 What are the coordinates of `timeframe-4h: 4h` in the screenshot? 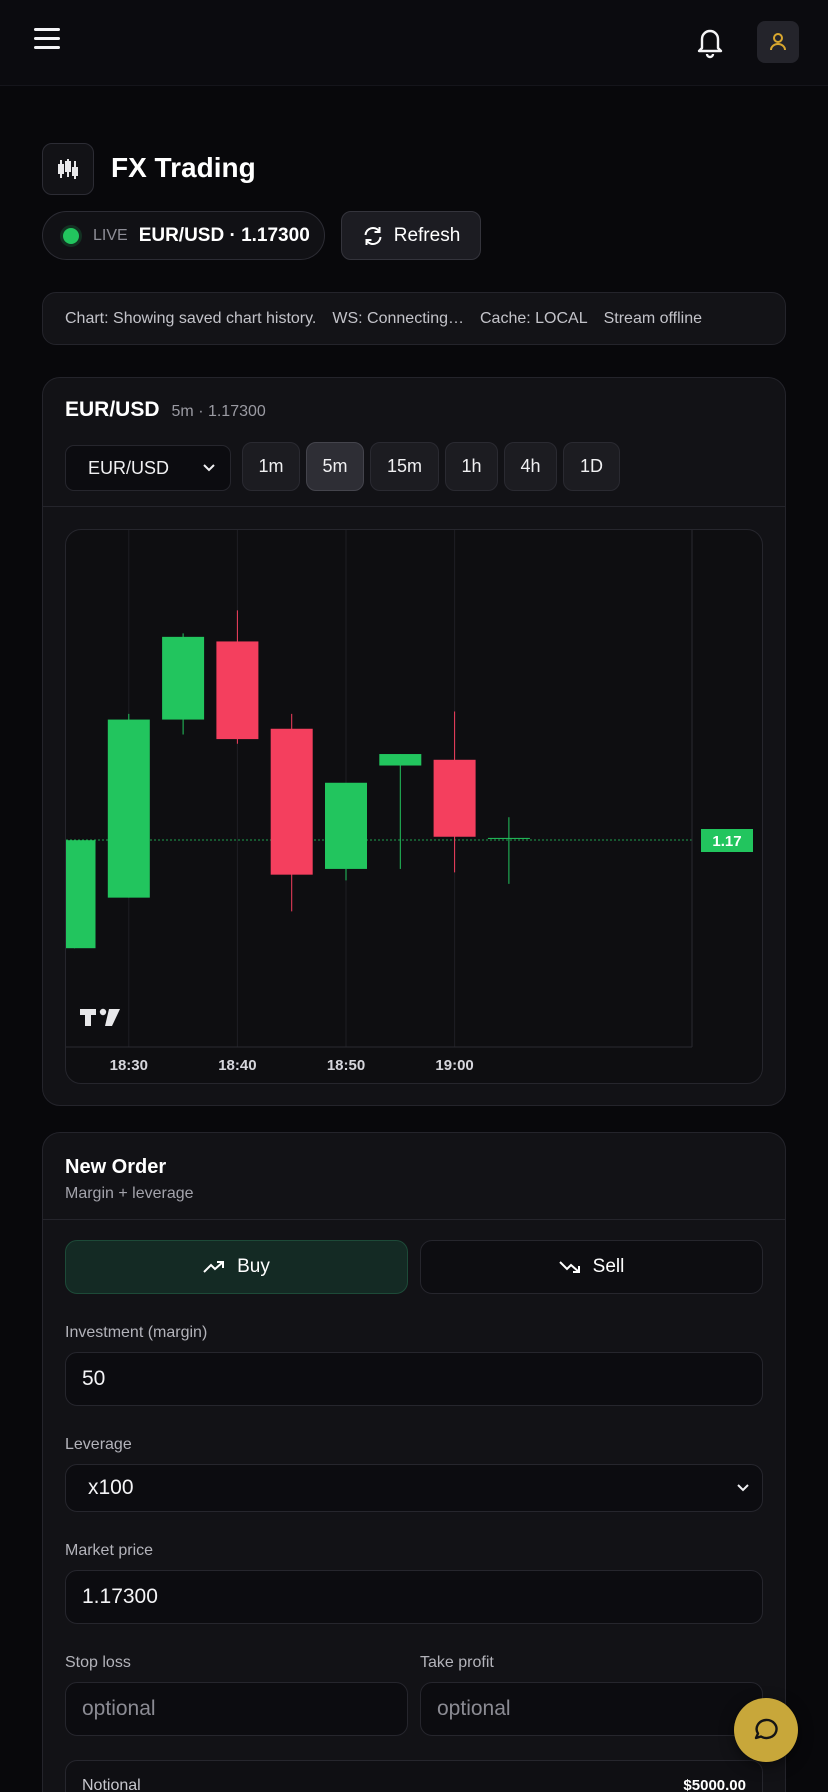 It's located at (530, 466).